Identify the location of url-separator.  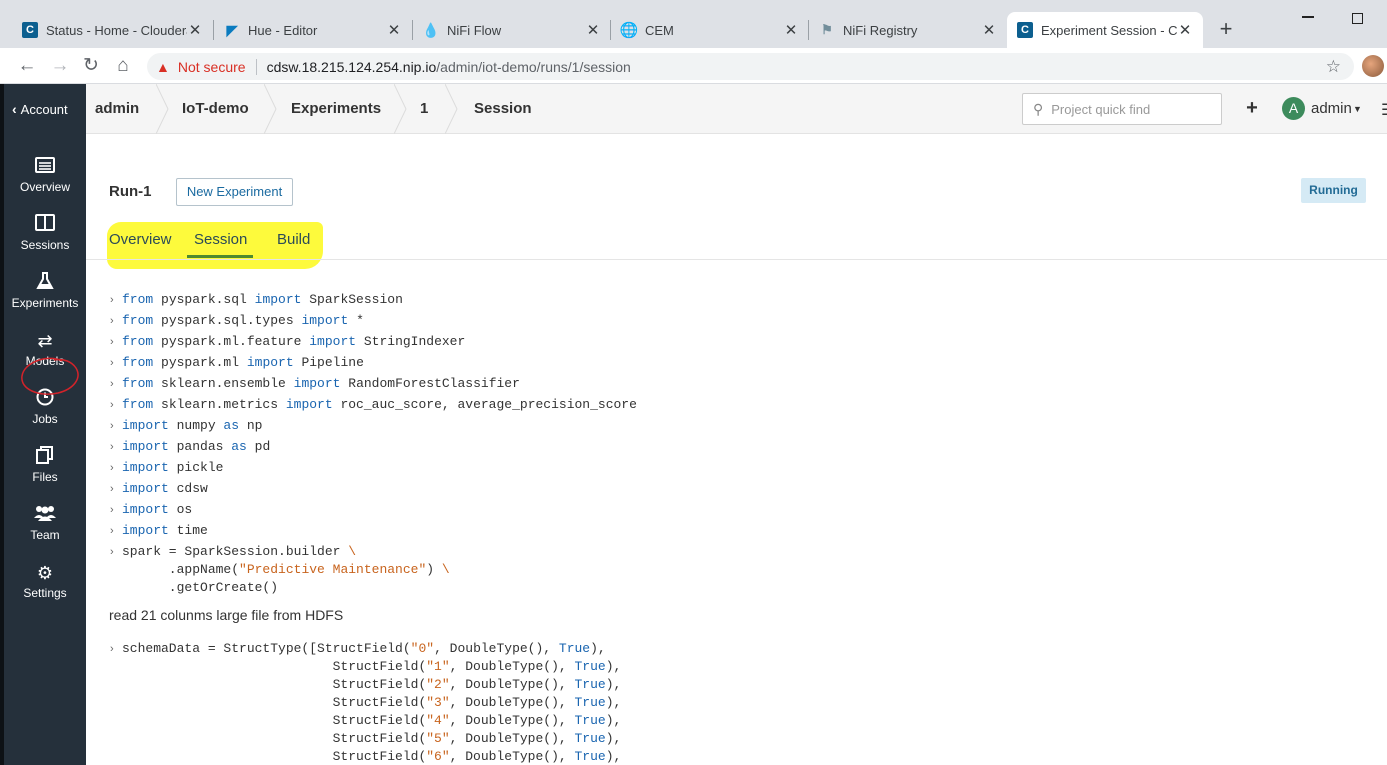
(256, 66).